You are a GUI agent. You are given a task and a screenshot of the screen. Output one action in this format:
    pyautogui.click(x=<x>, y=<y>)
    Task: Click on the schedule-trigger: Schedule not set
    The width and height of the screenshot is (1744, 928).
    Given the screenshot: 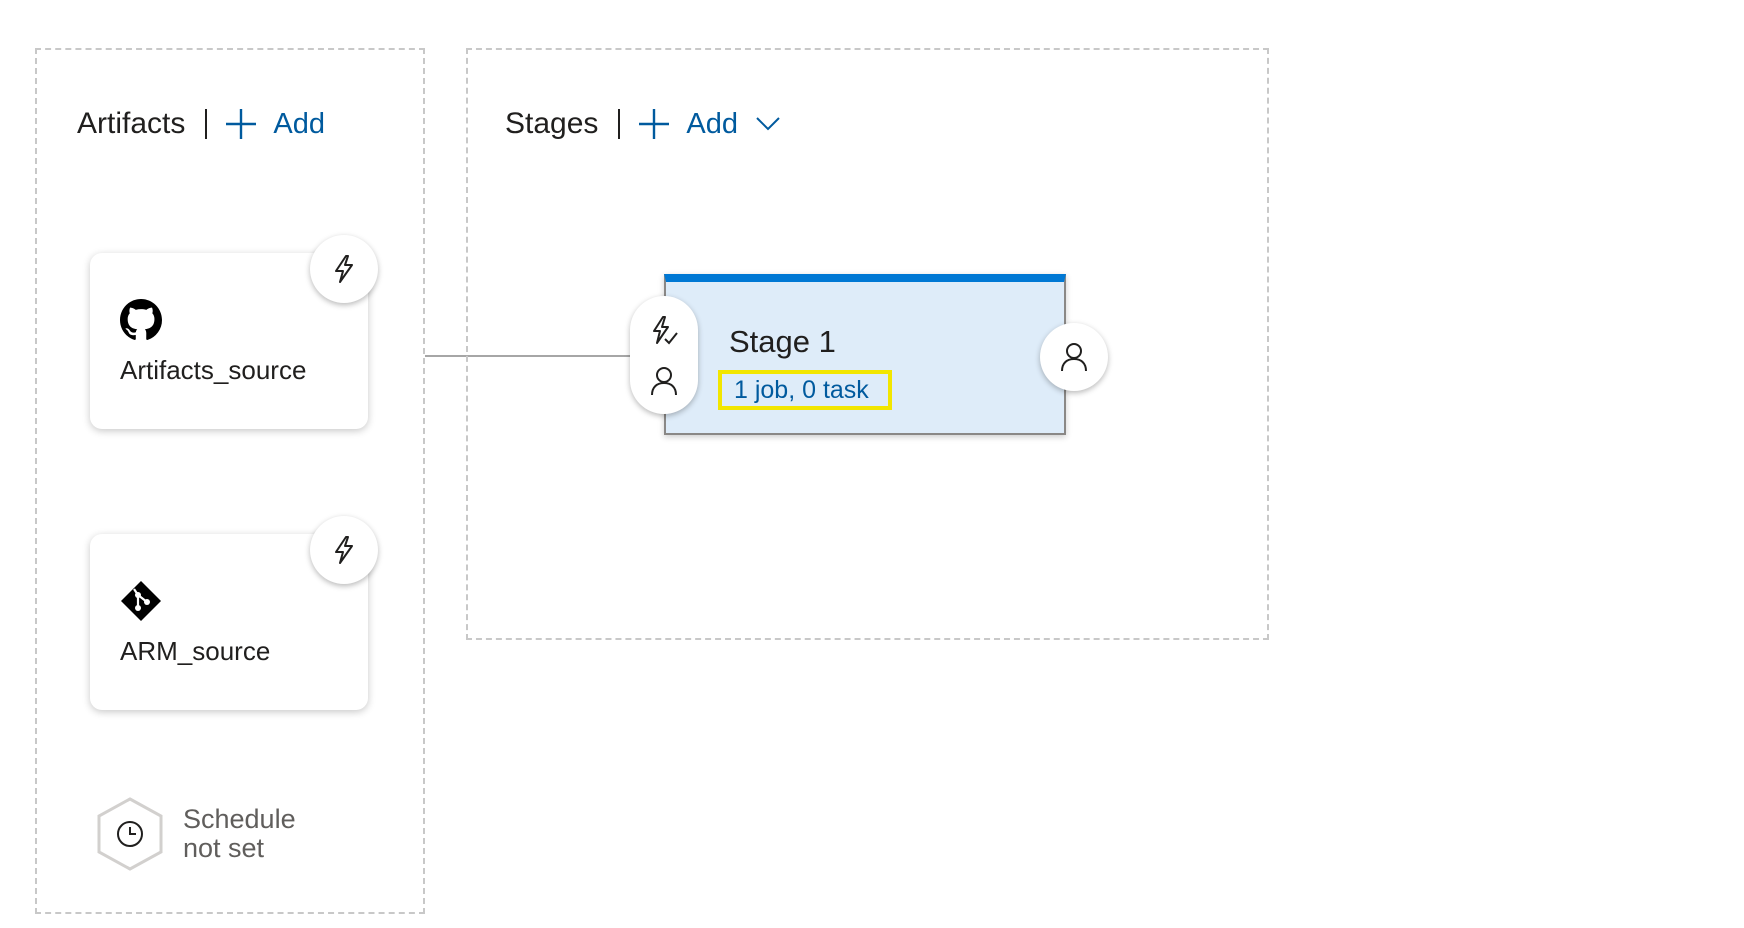 What is the action you would take?
    pyautogui.click(x=195, y=834)
    